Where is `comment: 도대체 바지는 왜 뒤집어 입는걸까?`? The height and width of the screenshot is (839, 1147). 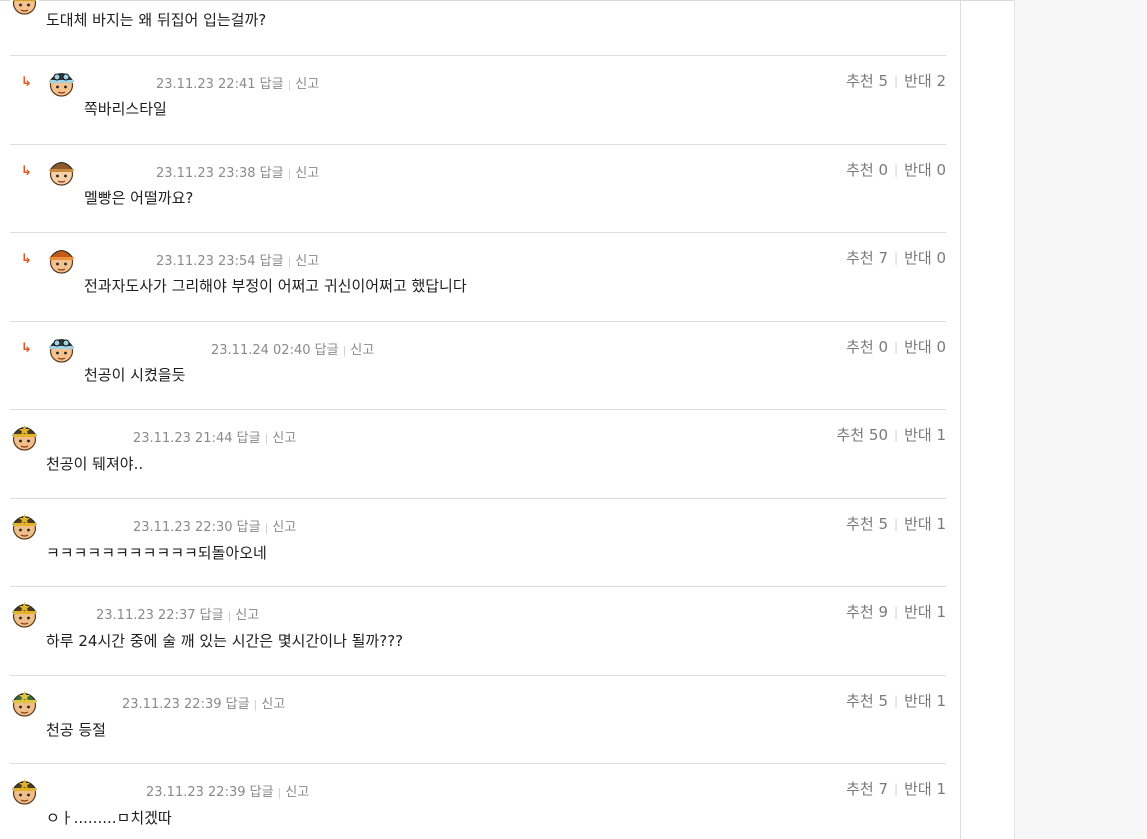 comment: 도대체 바지는 왜 뒤집어 입는걸까? is located at coordinates (478, 28).